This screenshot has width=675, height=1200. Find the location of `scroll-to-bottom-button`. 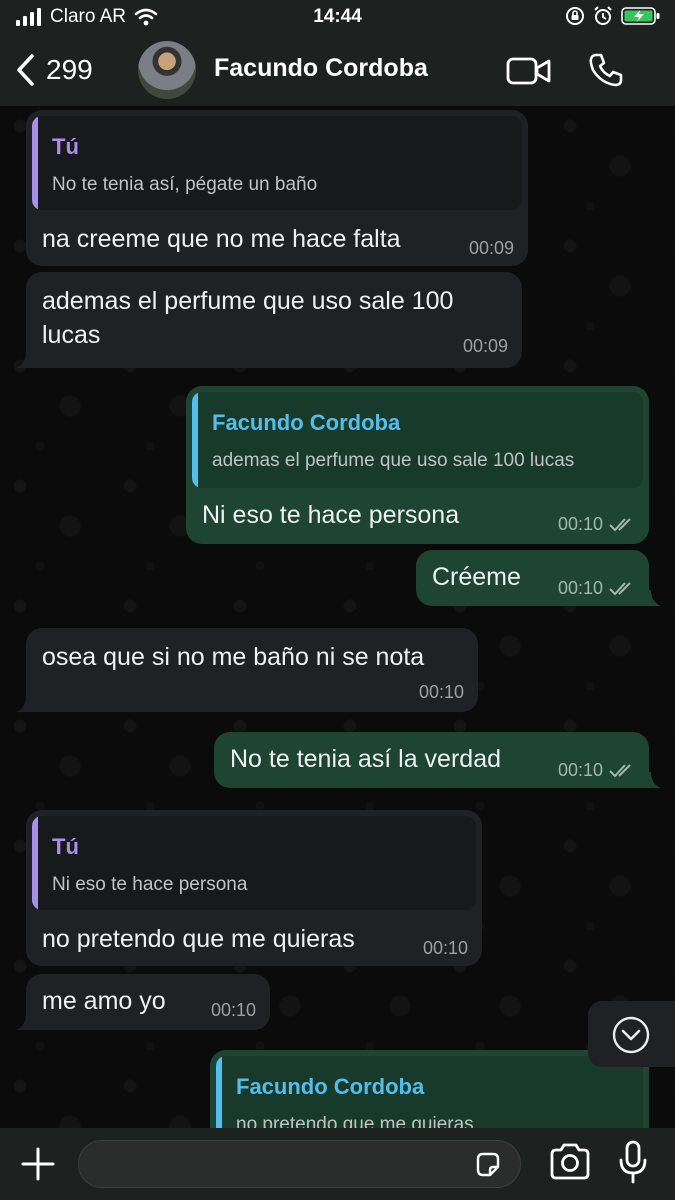

scroll-to-bottom-button is located at coordinates (631, 1034).